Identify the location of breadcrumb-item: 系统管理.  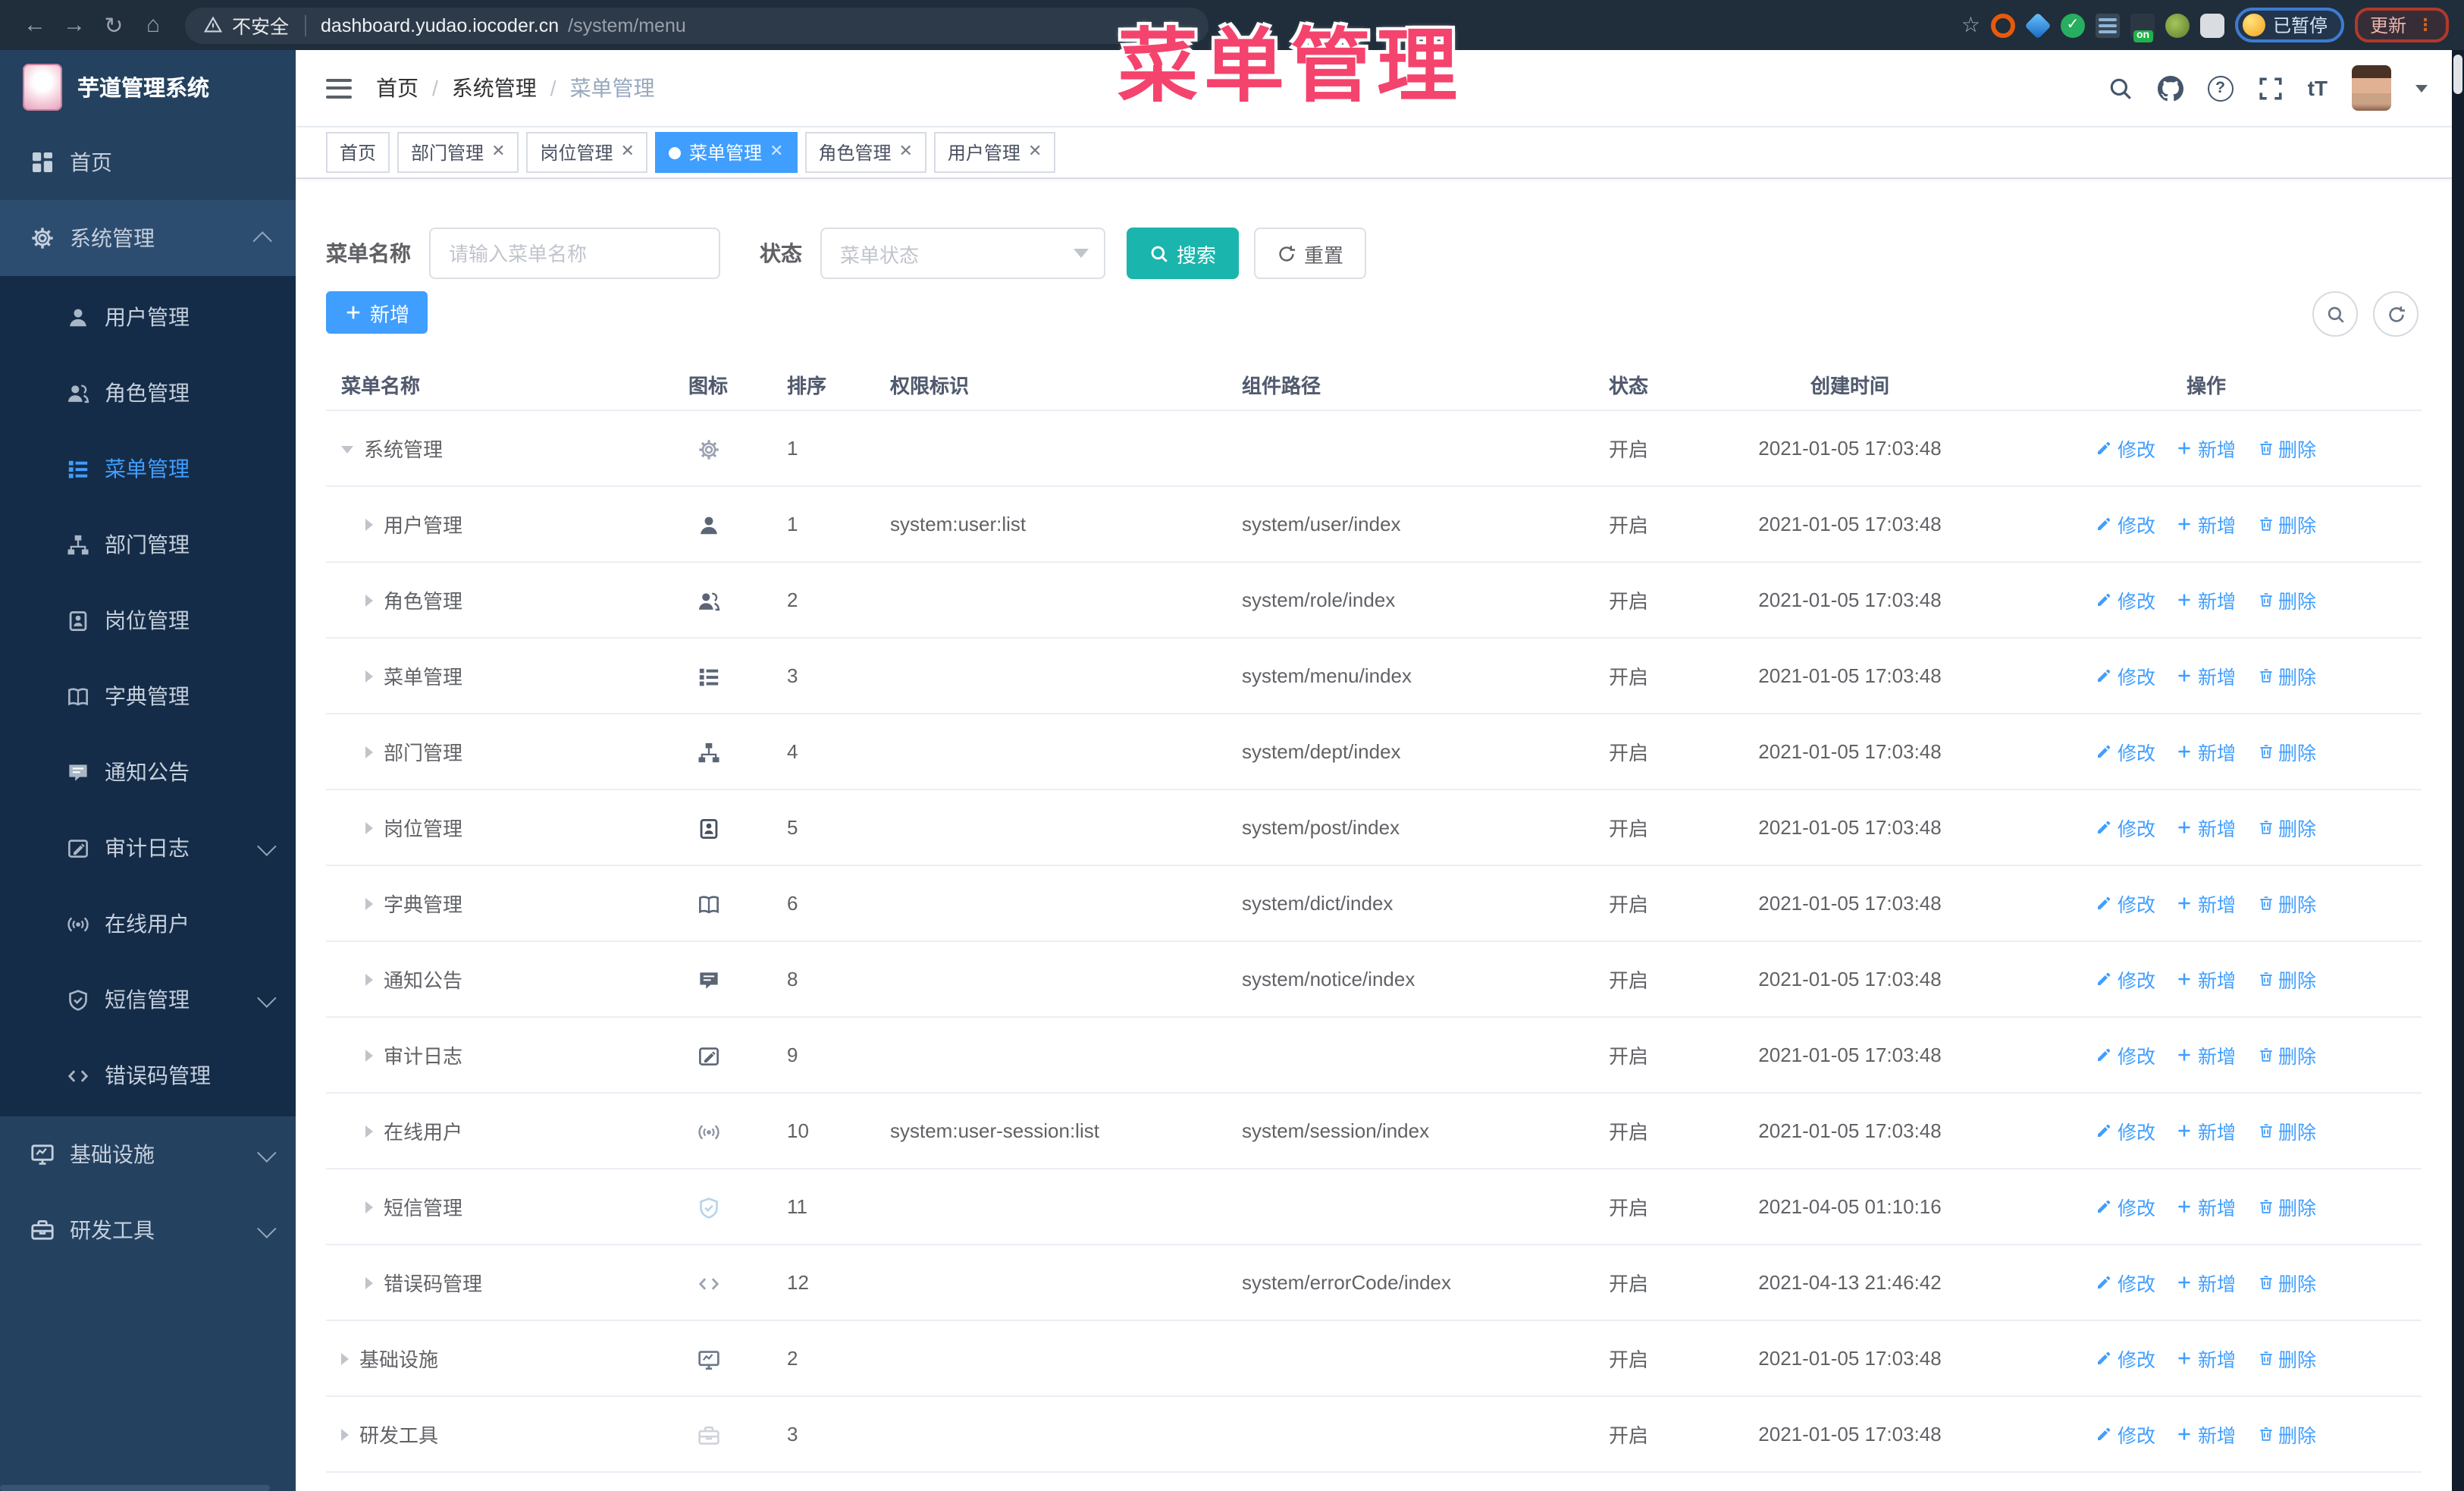
(495, 88).